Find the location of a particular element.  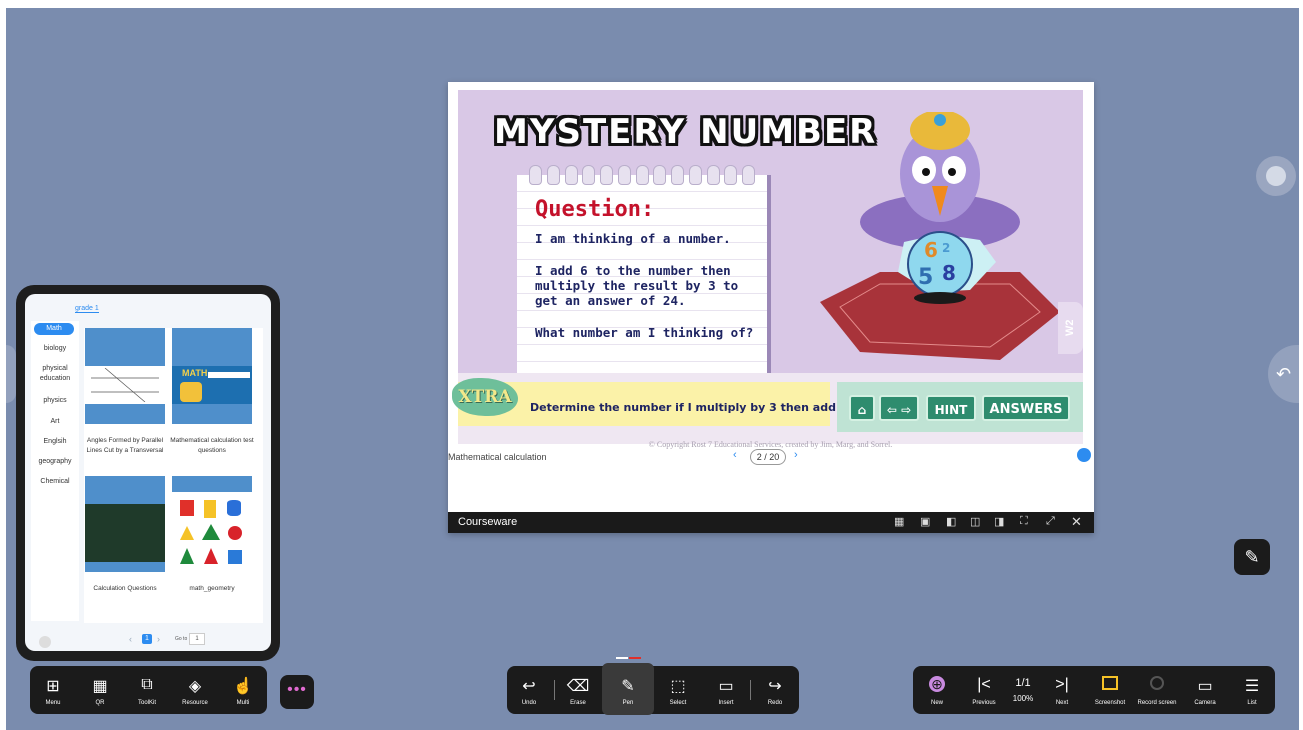

notepad-rings is located at coordinates (642, 176).